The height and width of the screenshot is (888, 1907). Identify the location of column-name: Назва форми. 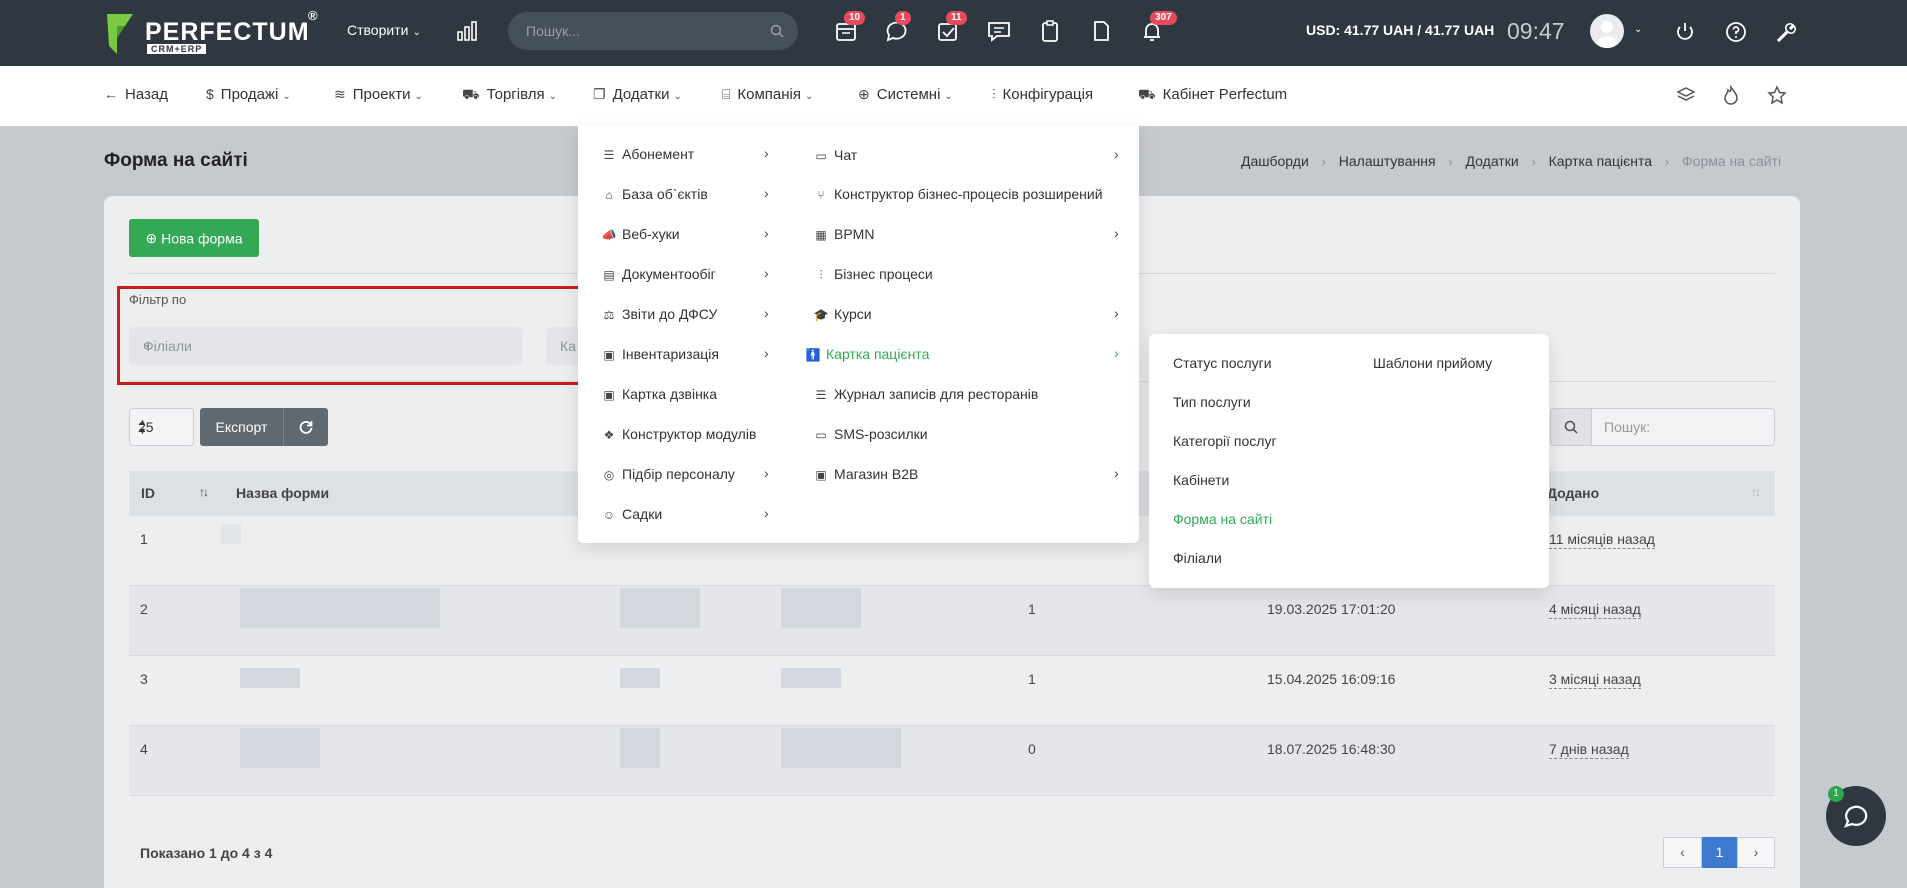
(282, 493).